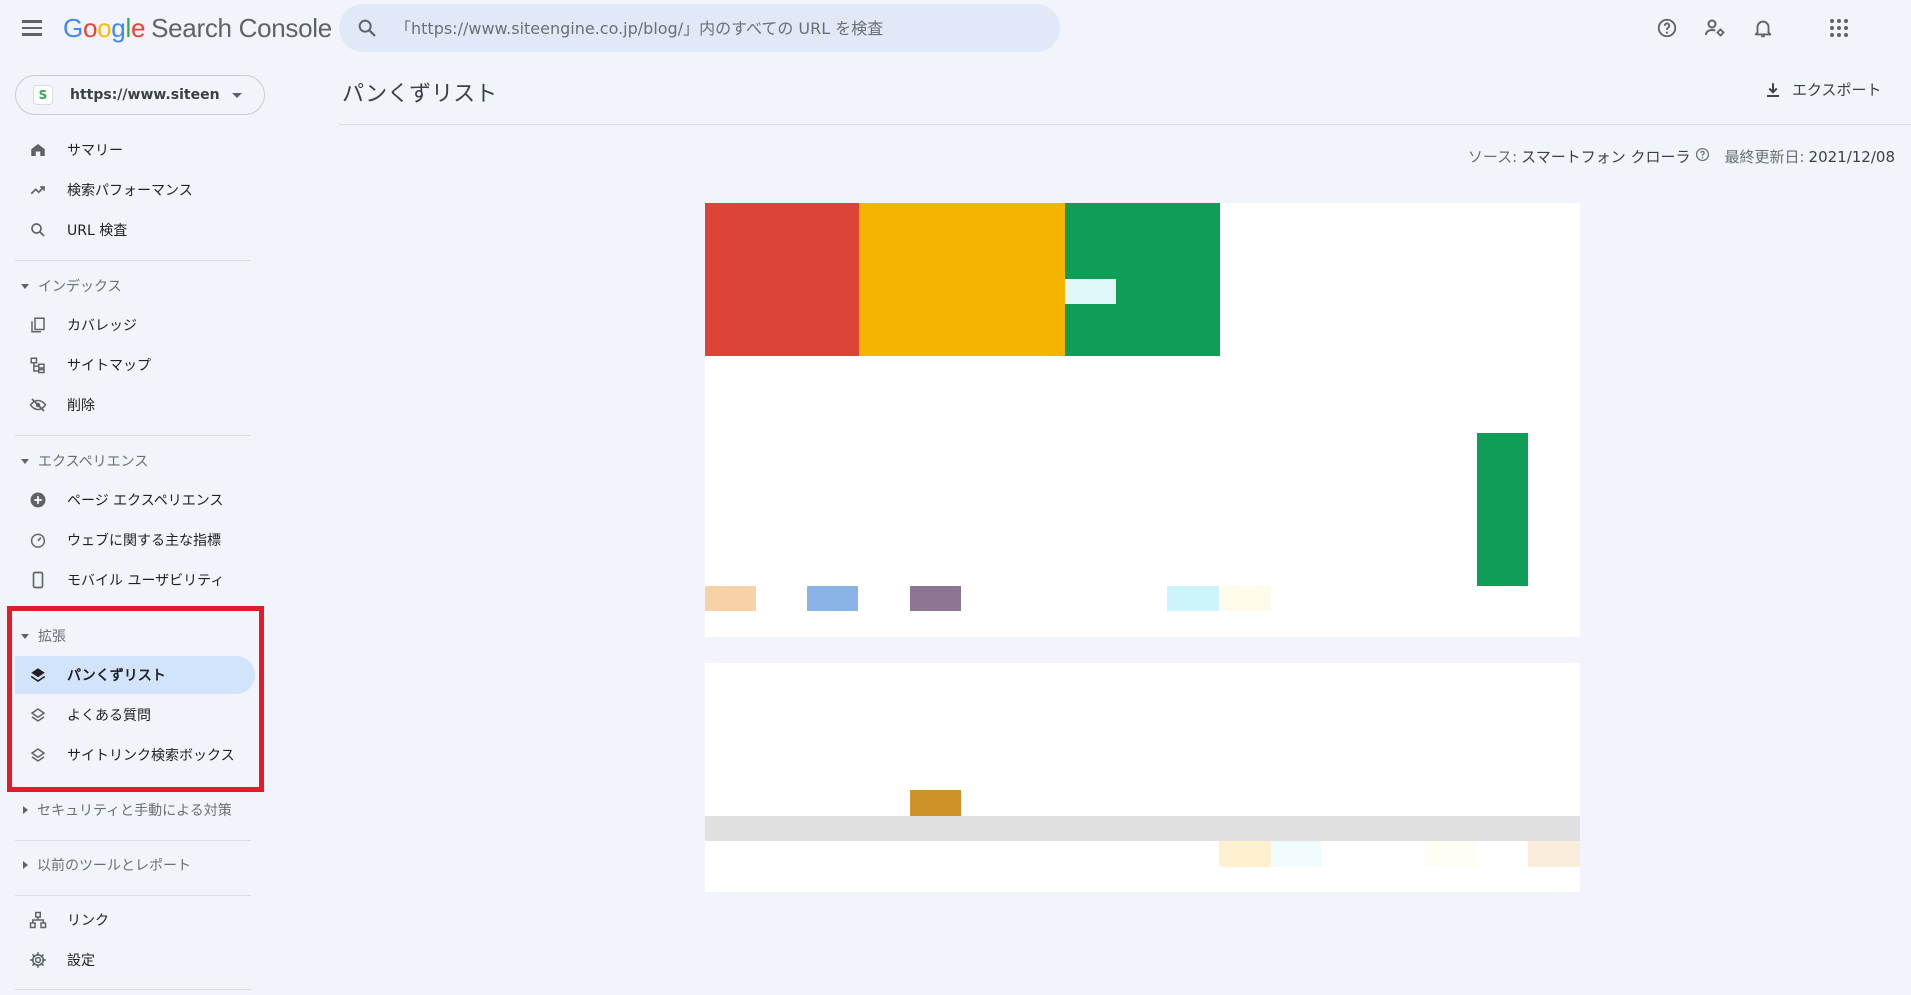 Image resolution: width=1911 pixels, height=995 pixels. Describe the element at coordinates (114, 866) in the screenshot. I see `section-label: 以前のツールとレポート` at that location.